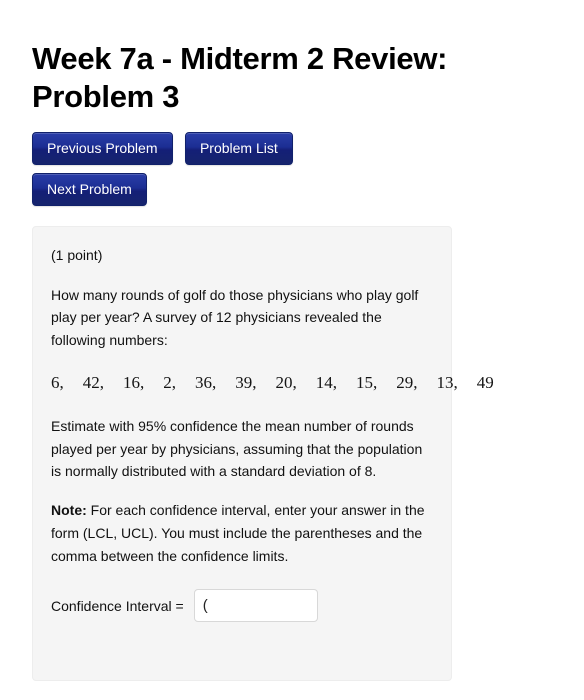  Describe the element at coordinates (134, 382) in the screenshot. I see `data-value: 16,` at that location.